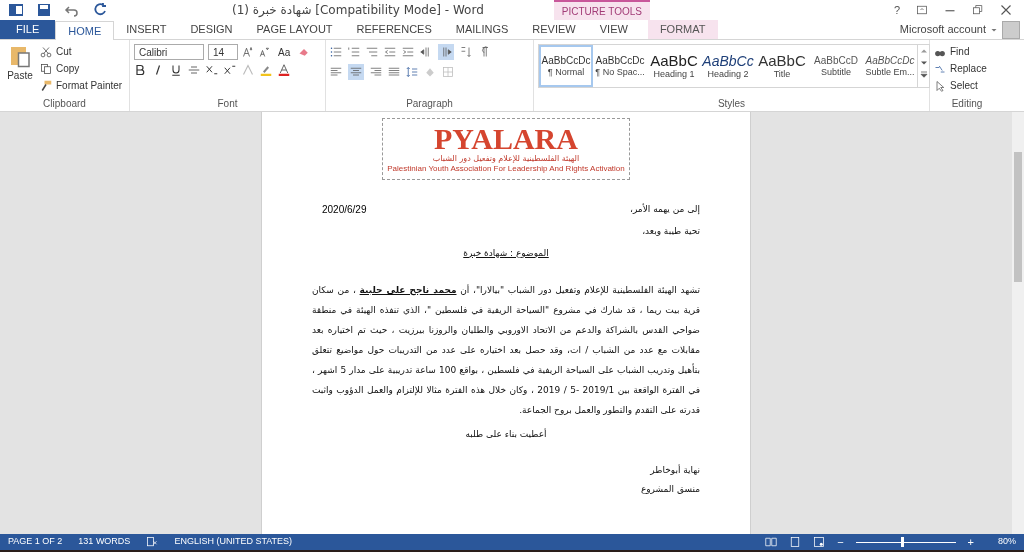  Describe the element at coordinates (967, 85) in the screenshot. I see `select-button: Select` at that location.